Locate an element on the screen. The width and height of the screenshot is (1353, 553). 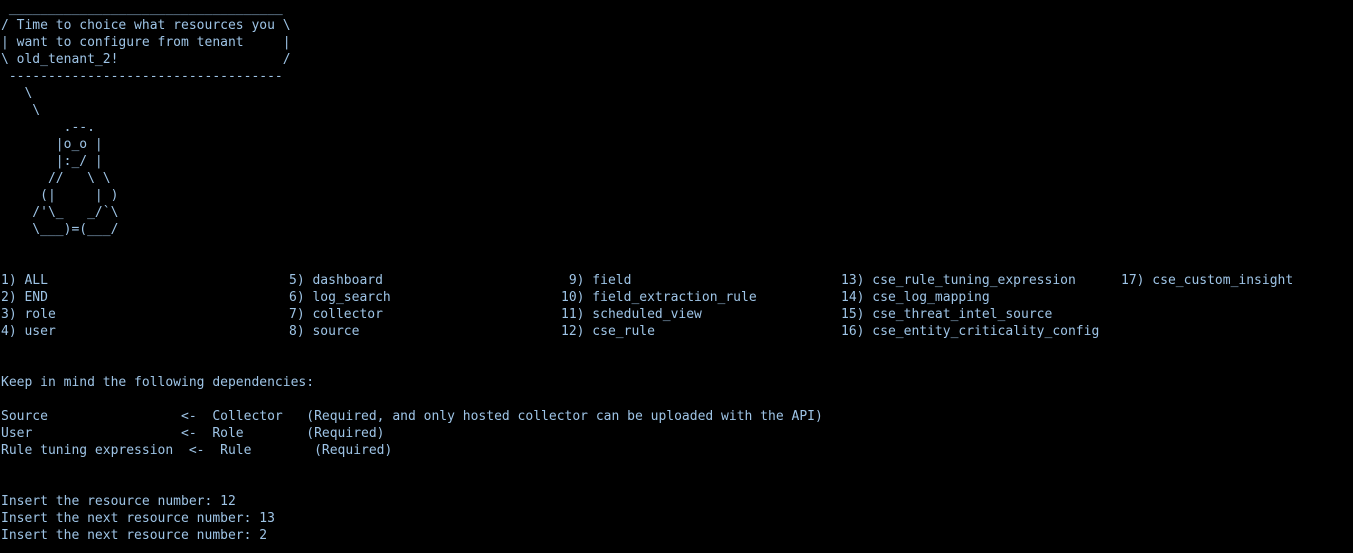
dependencies-heading: Keep in mind the following dependencies: is located at coordinates (158, 382).